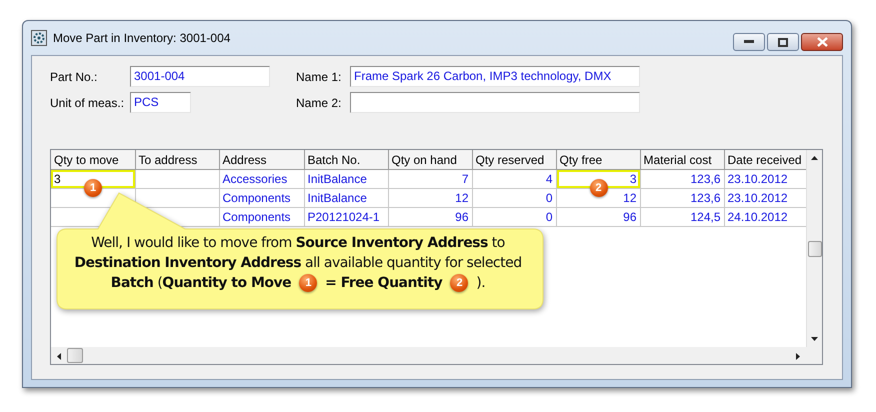 The width and height of the screenshot is (876, 412). Describe the element at coordinates (481, 283) in the screenshot. I see `callout-text: ).` at that location.